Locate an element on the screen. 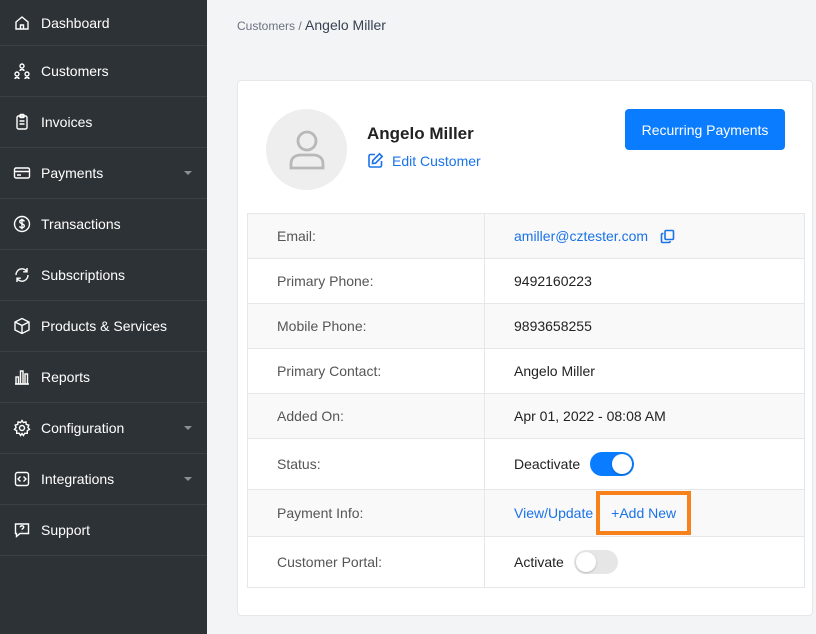 This screenshot has height=634, width=816. sidebar-item-subscriptions: Subscriptions is located at coordinates (103, 275).